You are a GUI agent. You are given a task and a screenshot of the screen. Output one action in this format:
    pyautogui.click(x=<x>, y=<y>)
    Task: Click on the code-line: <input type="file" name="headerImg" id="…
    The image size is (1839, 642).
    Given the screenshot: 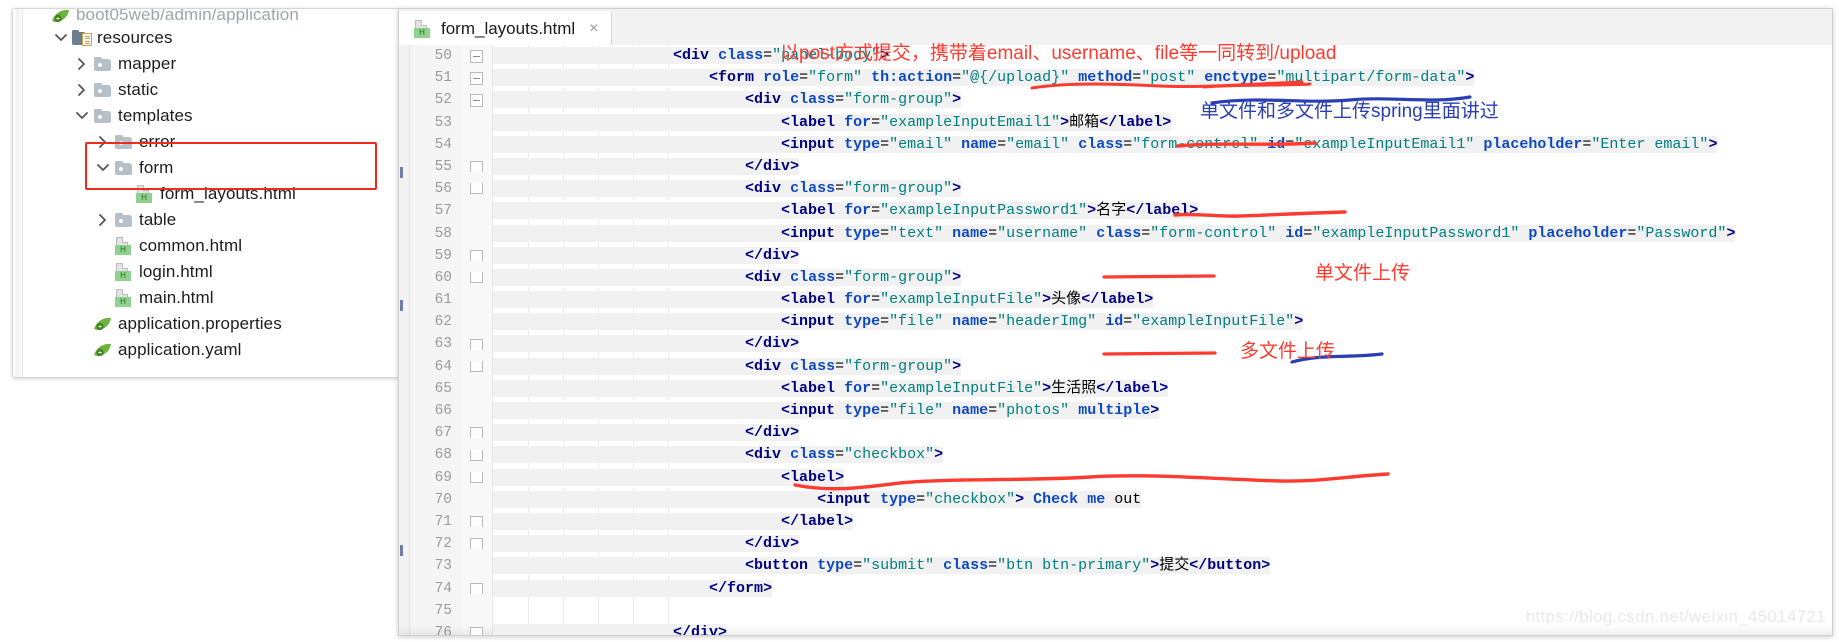 What is the action you would take?
    pyautogui.click(x=1162, y=322)
    